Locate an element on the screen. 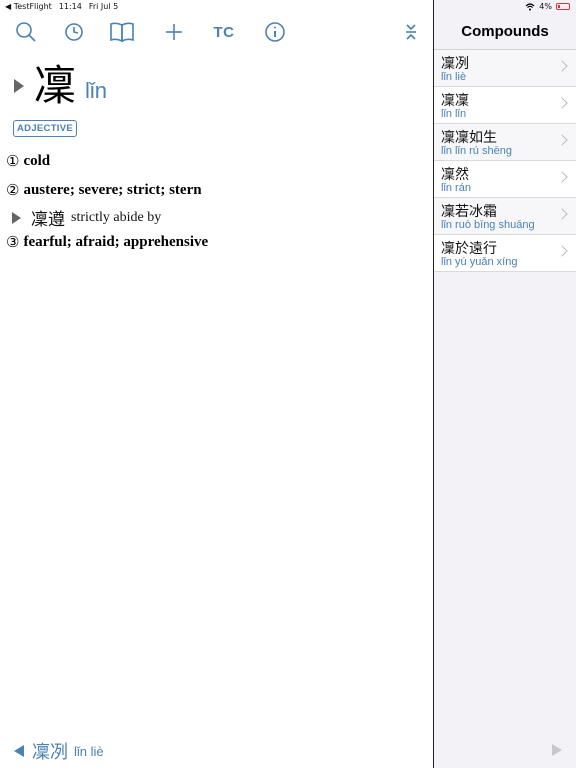 The image size is (576, 768). definition-text: austere; severe; strict; stern is located at coordinates (112, 190).